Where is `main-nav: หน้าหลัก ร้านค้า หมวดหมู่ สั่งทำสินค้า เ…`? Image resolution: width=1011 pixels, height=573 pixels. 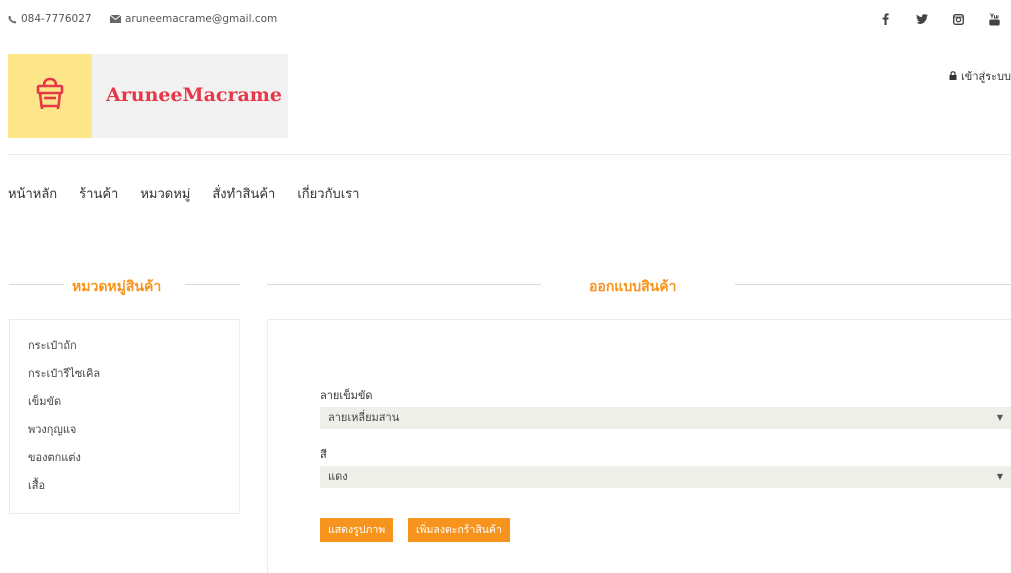 main-nav: หน้าหลัก ร้านค้า หมวดหมู่ สั่งทำสินค้า เ… is located at coordinates (183, 193).